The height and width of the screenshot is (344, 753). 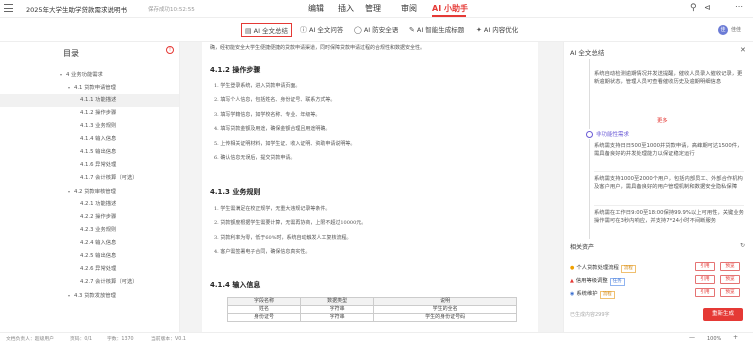 What do you see at coordinates (436, 30) in the screenshot?
I see `ai-title-button: ✎ AI 智能生成标题` at bounding box center [436, 30].